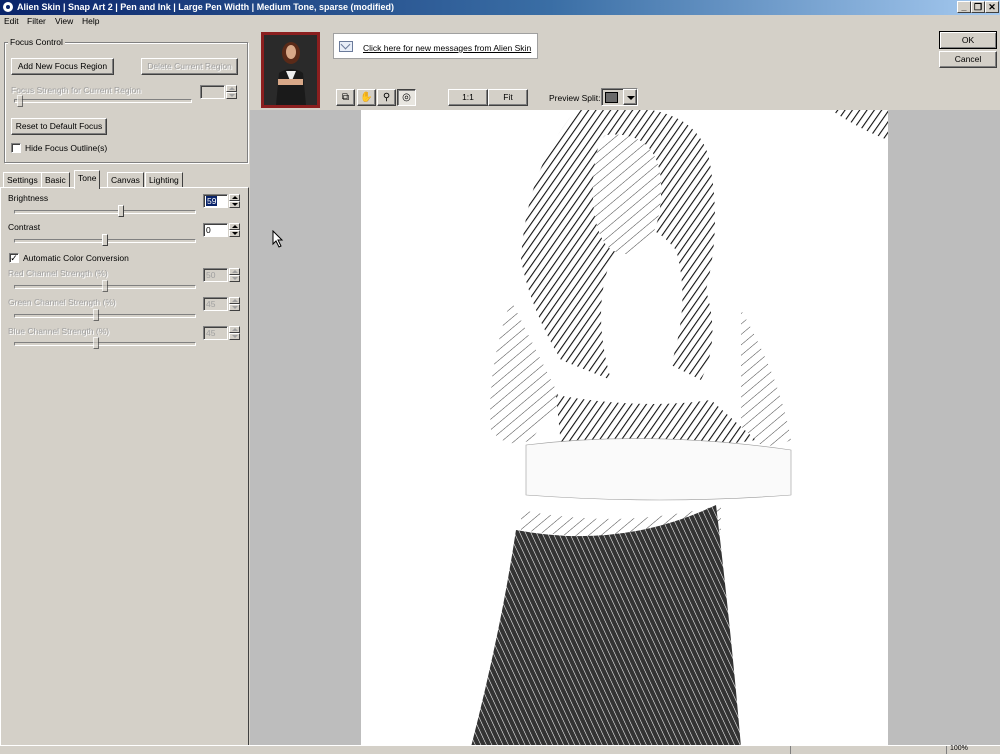  I want to click on original-thumbnail, so click(290, 70).